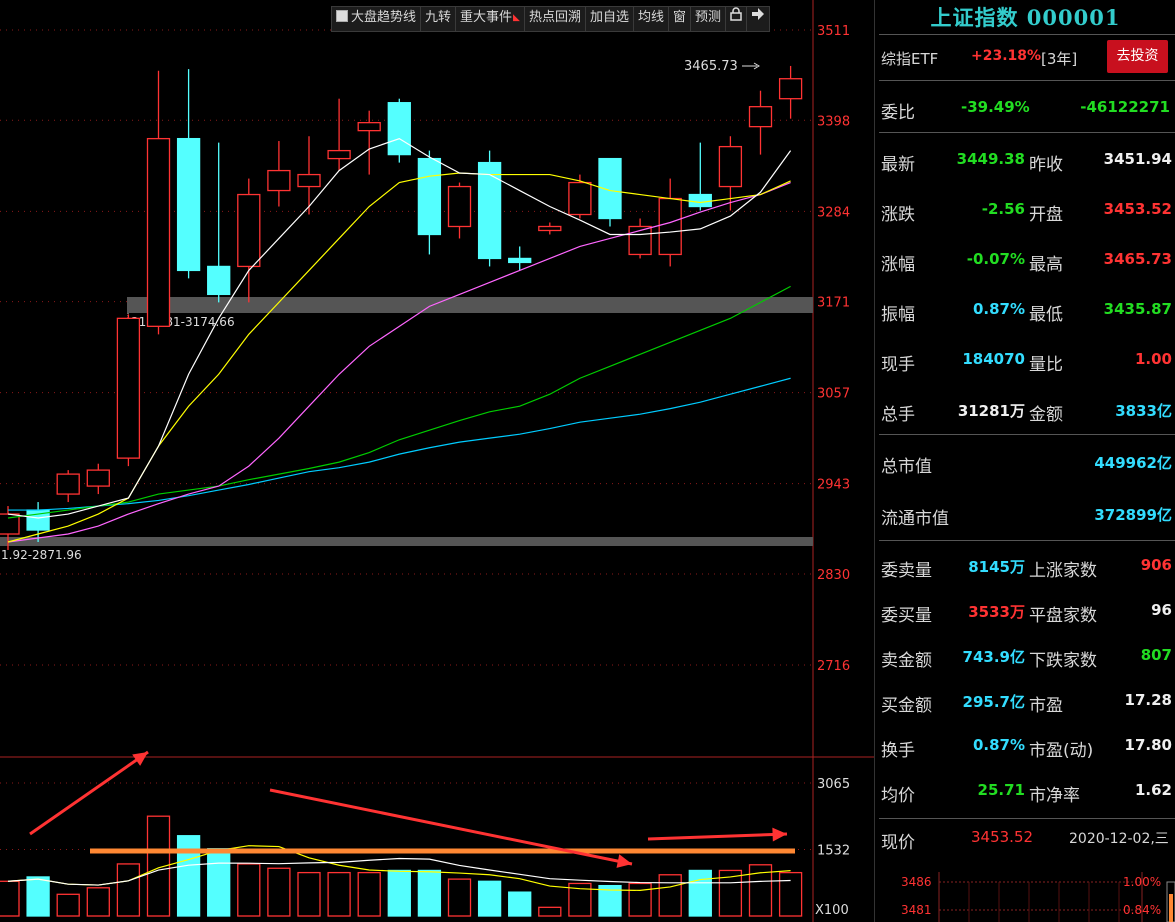 The height and width of the screenshot is (922, 1175). What do you see at coordinates (1133, 515) in the screenshot?
I see `cap-value: 372899亿` at bounding box center [1133, 515].